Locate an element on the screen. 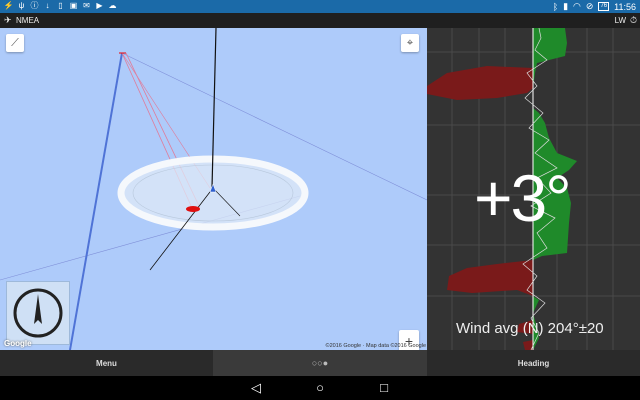 The image size is (640, 400). app-bar: ✈ NMEA LW ⏱ is located at coordinates (320, 20).